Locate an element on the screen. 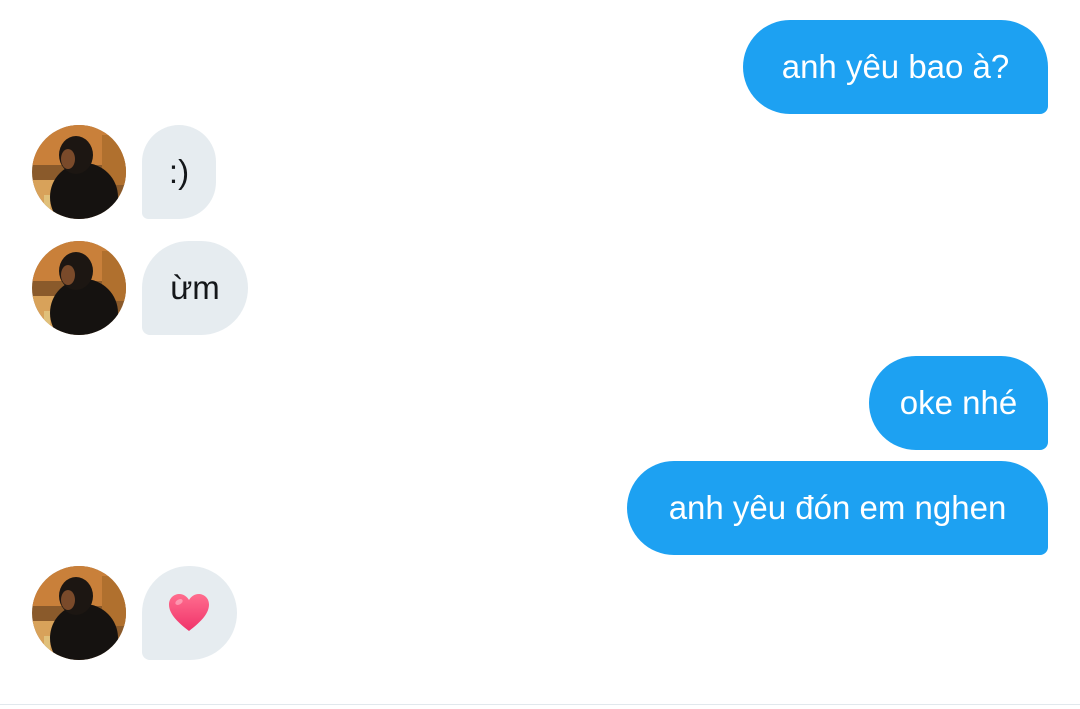 Image resolution: width=1080 pixels, height=709 pixels. received-message-bubble: ừm is located at coordinates (195, 288).